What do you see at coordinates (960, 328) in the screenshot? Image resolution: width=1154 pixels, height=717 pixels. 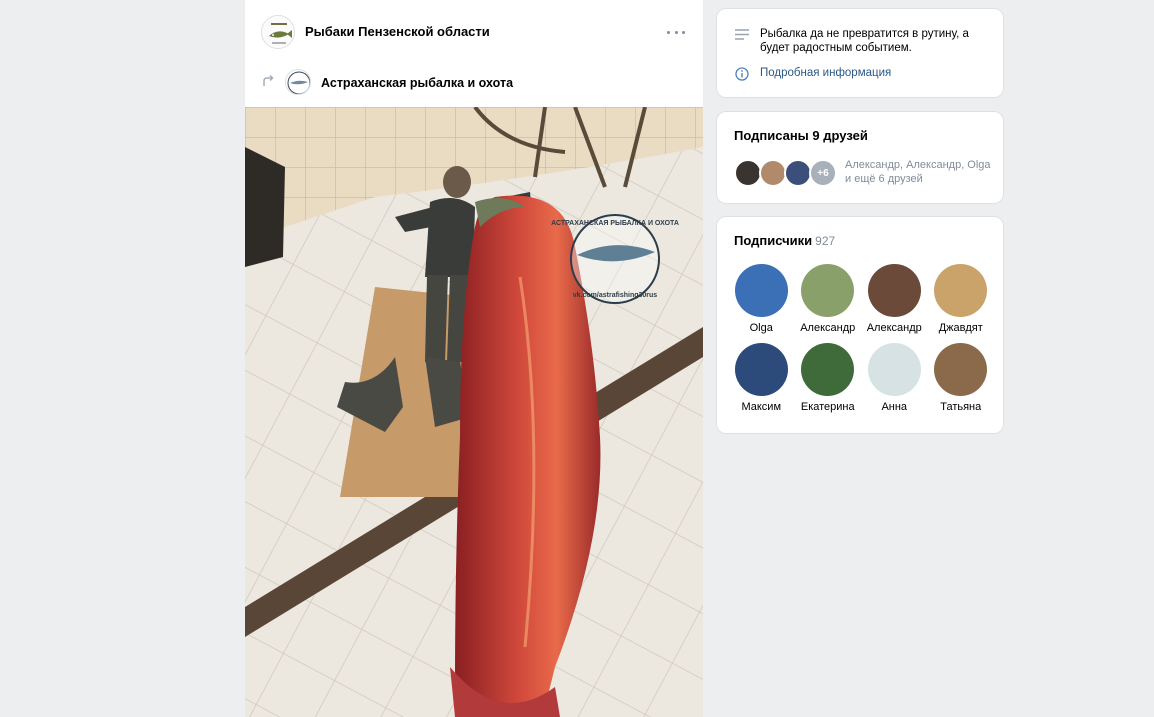 I see `subscriber-name: Джавдят` at bounding box center [960, 328].